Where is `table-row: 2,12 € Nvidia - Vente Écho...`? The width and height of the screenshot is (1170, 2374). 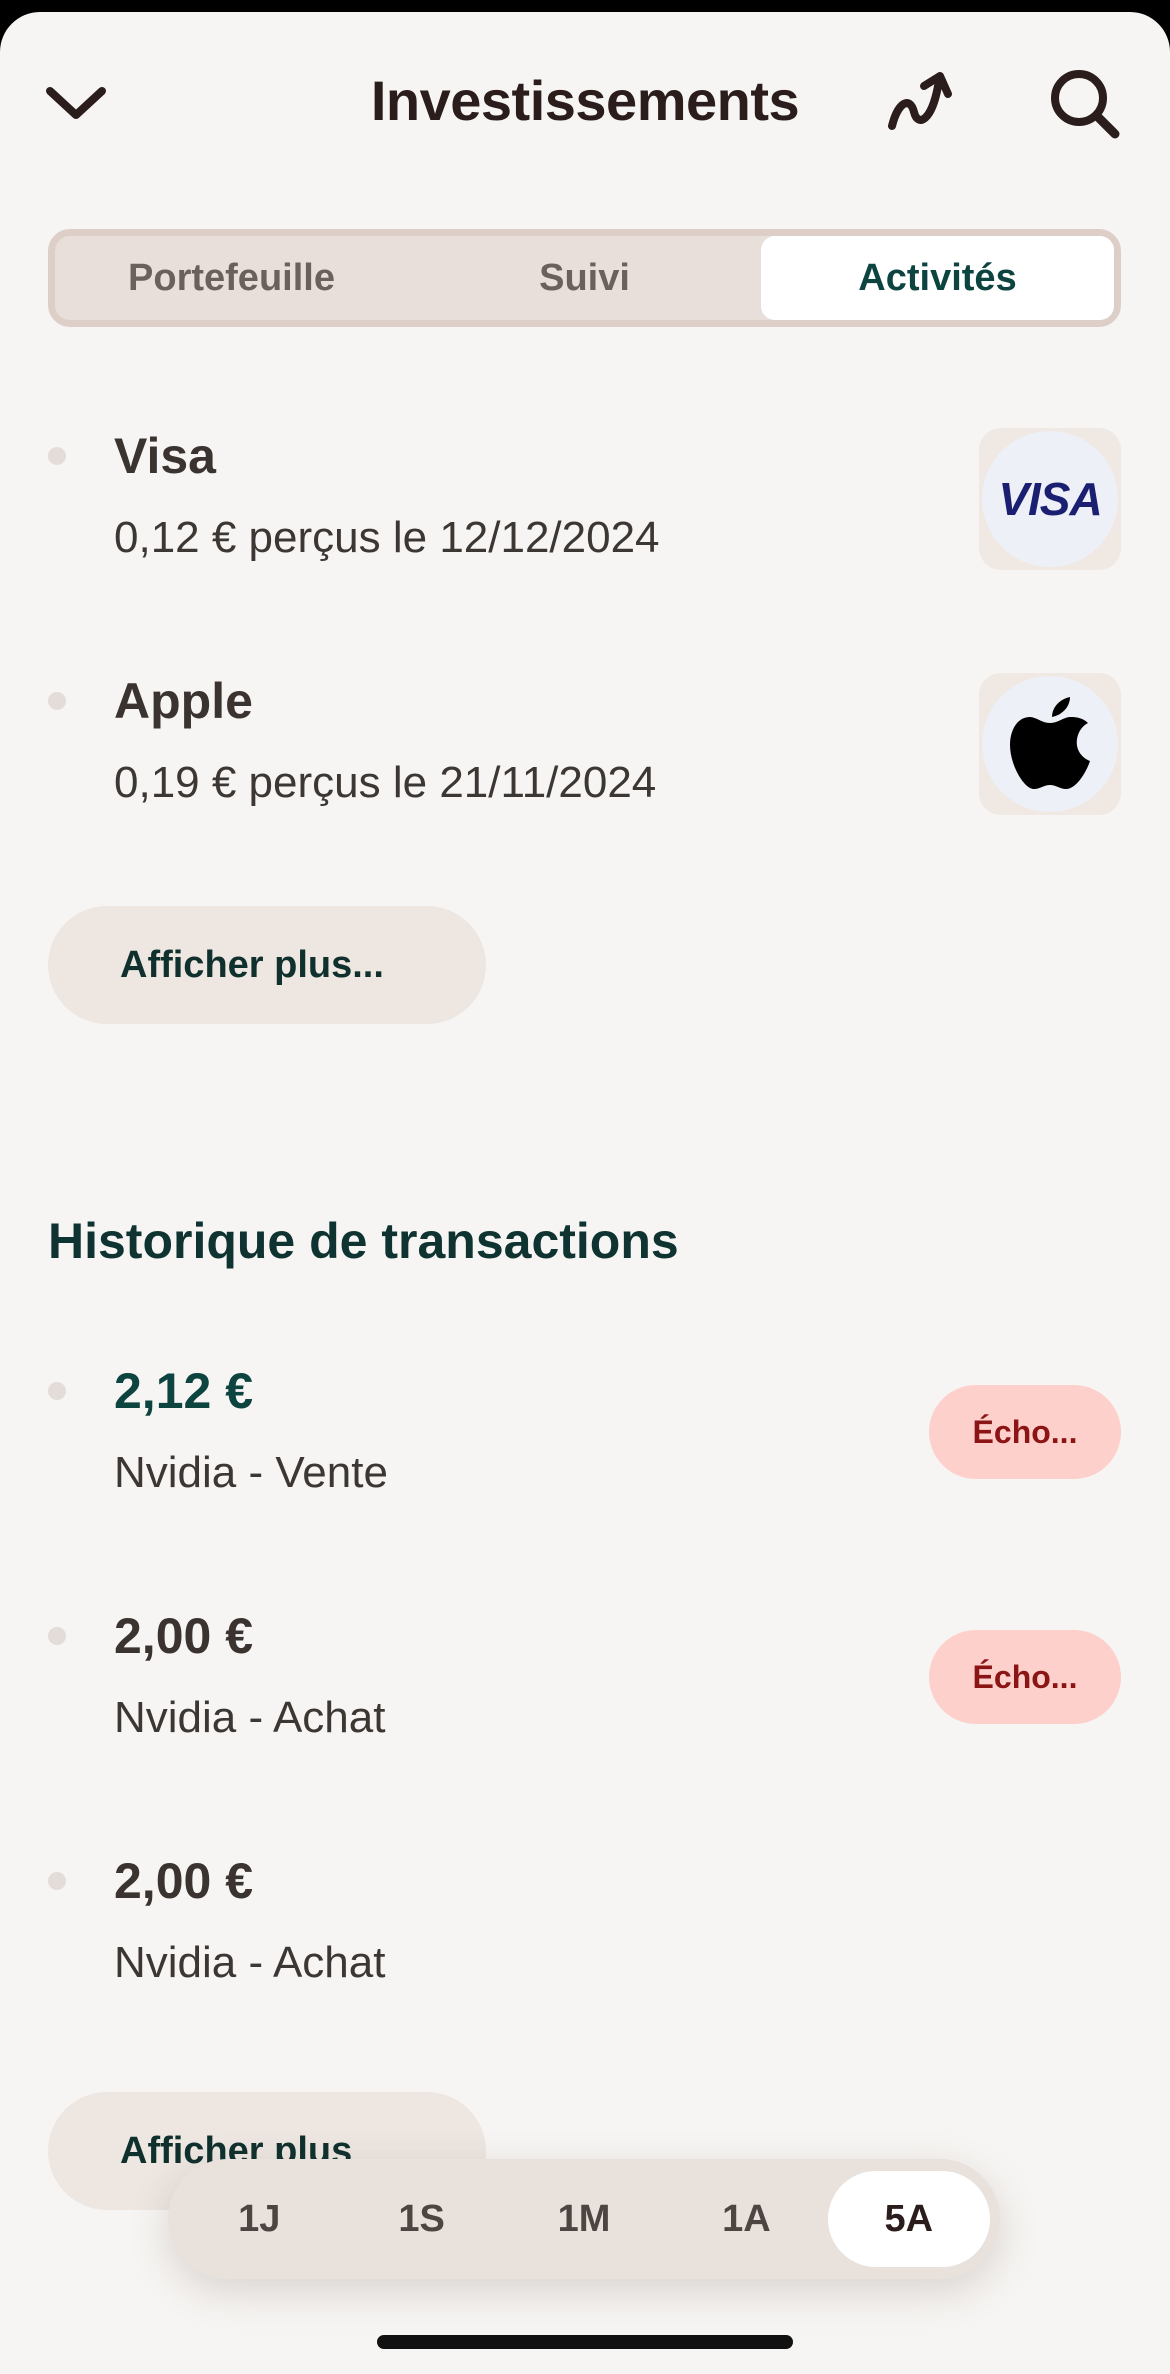 table-row: 2,12 € Nvidia - Vente Écho... is located at coordinates (585, 1442).